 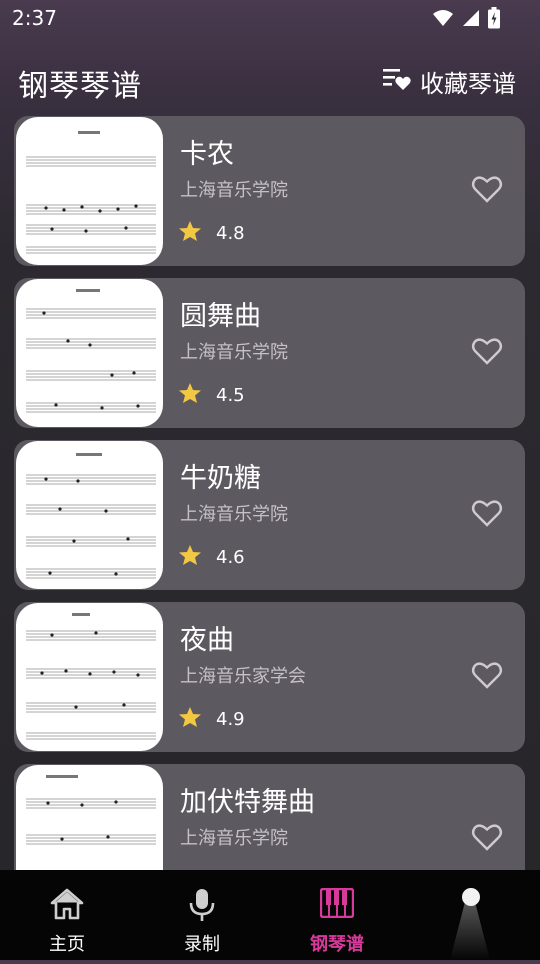 I want to click on score-rating: 4.5, so click(x=211, y=395).